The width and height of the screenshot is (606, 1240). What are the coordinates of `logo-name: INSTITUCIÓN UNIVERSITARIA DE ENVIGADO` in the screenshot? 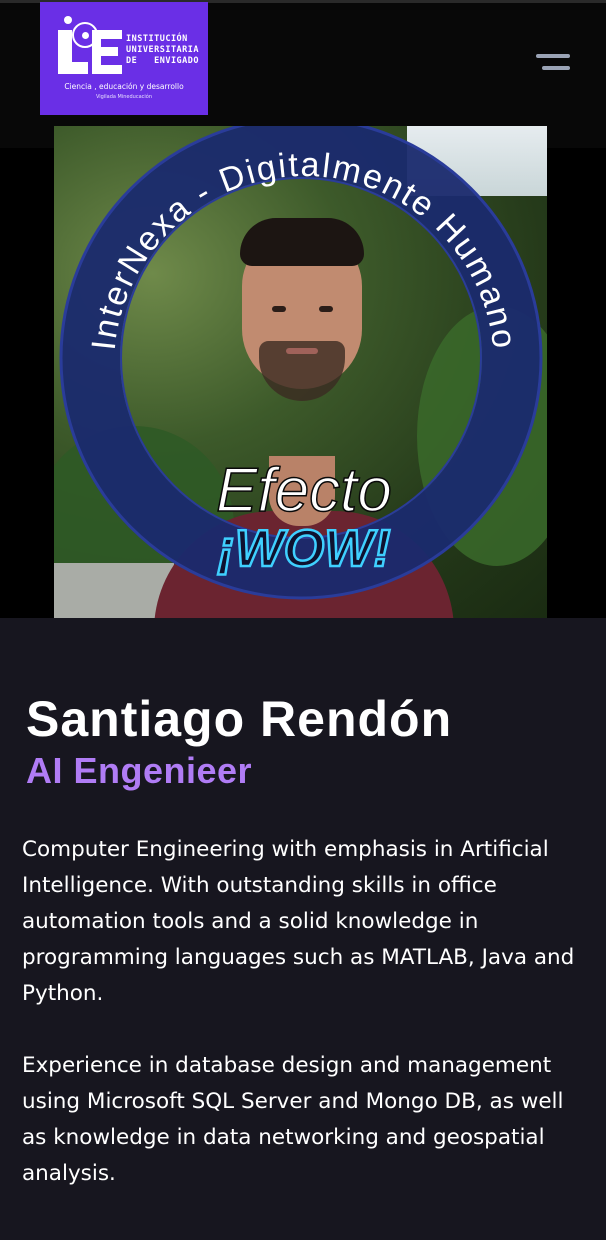 It's located at (163, 50).